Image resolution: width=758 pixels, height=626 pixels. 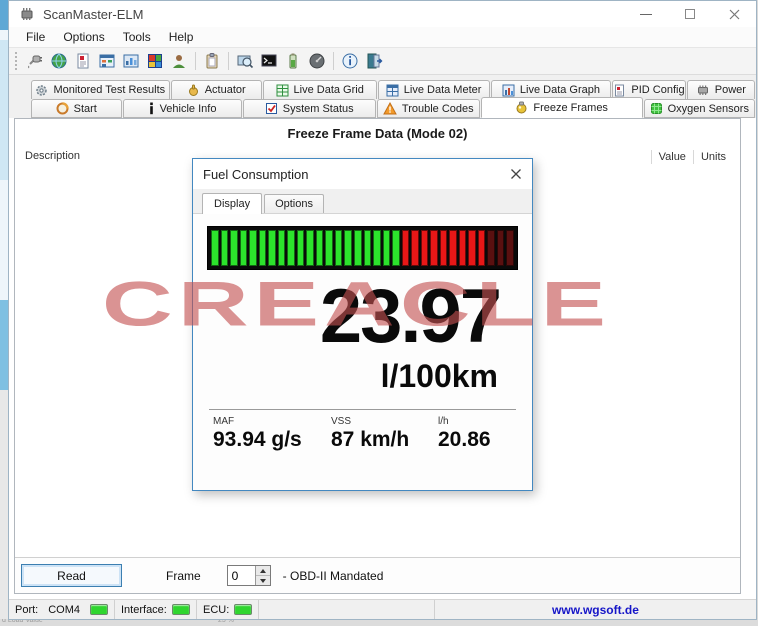 I want to click on port-led-icon, so click(x=98, y=609).